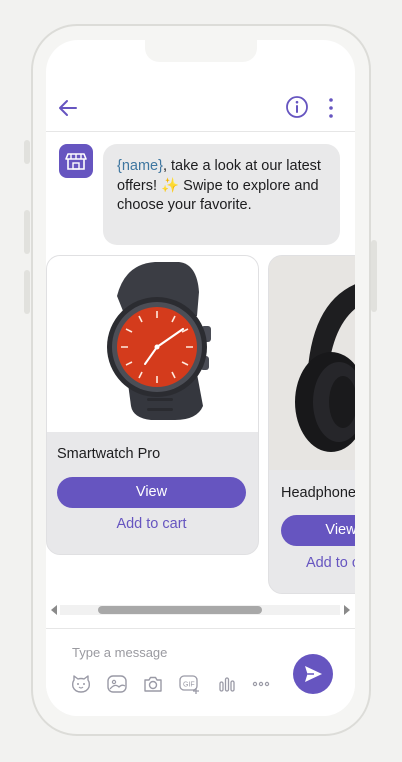  What do you see at coordinates (201, 51) in the screenshot?
I see `phone-notch` at bounding box center [201, 51].